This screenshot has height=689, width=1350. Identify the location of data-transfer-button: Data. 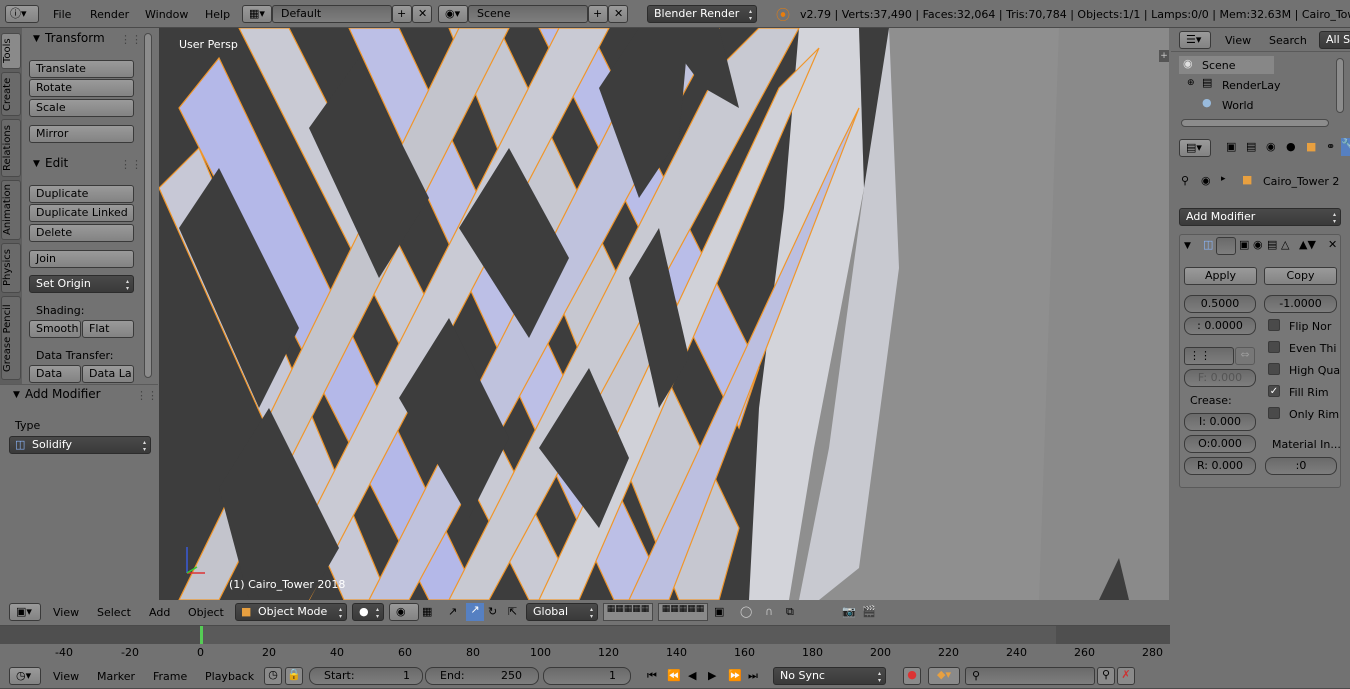
(55, 374).